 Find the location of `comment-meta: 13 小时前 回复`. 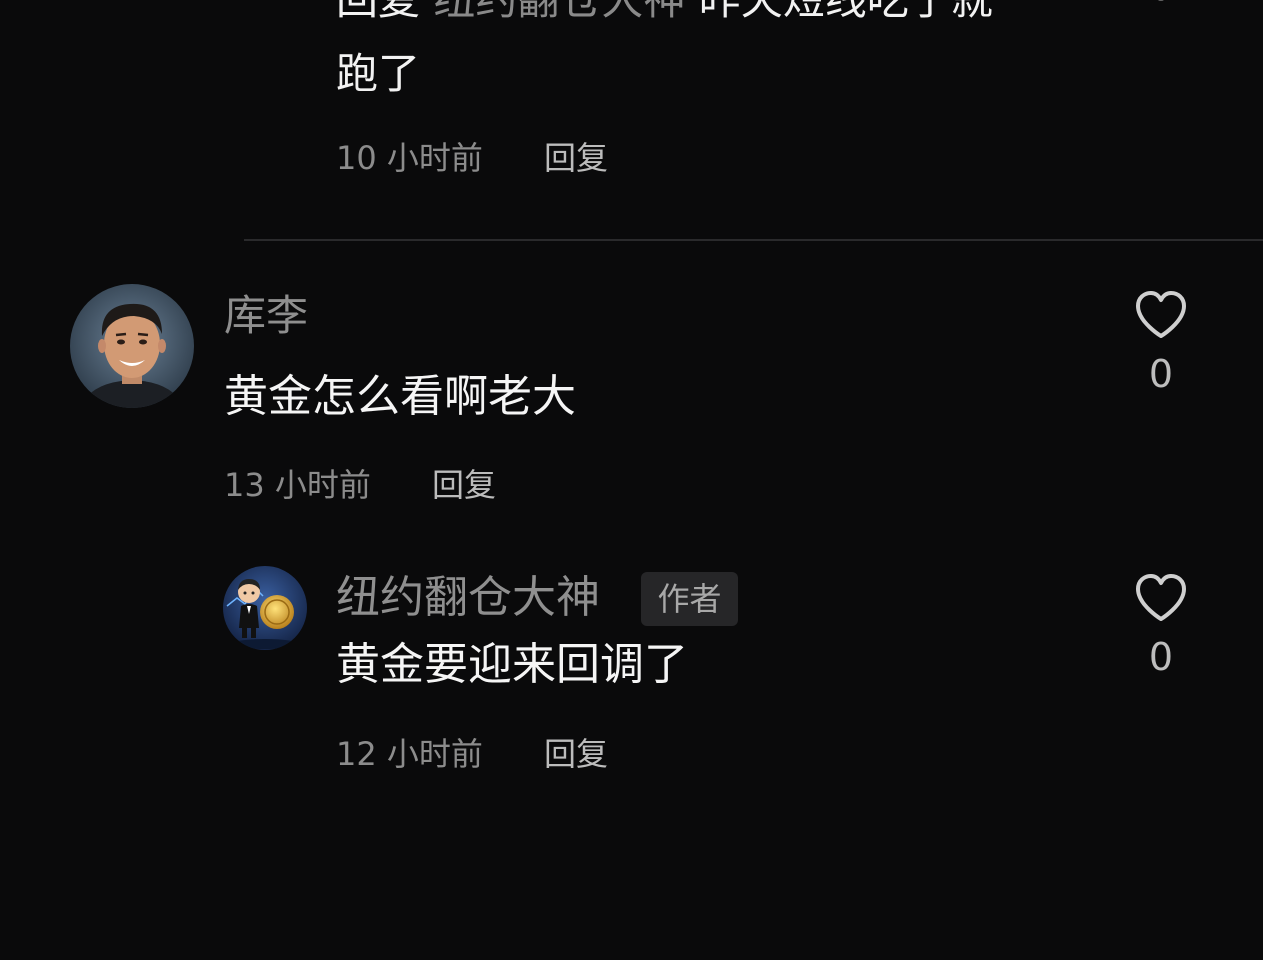

comment-meta: 13 小时前 回复 is located at coordinates (360, 485).